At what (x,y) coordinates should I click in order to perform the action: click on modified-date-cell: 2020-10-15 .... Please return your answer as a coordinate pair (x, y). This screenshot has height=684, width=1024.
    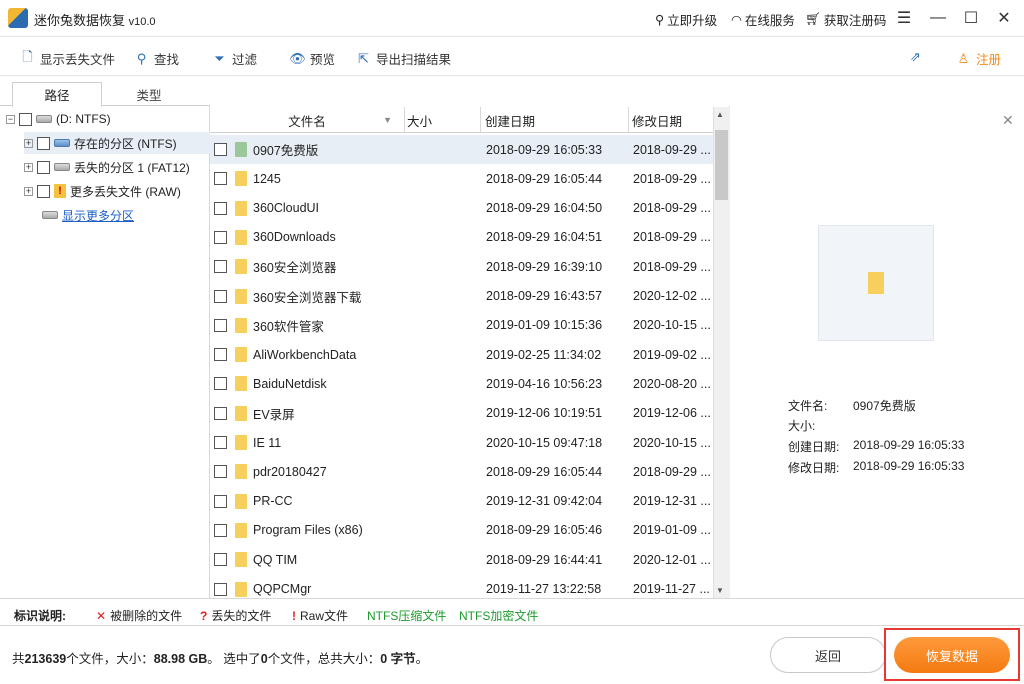
    Looking at the image, I should click on (672, 442).